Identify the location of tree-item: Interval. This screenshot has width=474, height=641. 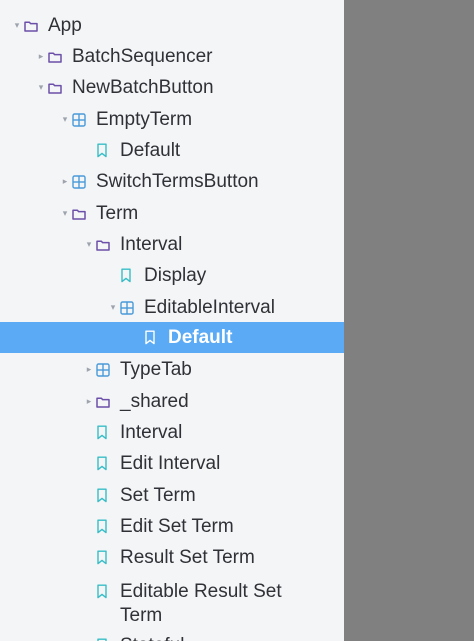
(172, 432).